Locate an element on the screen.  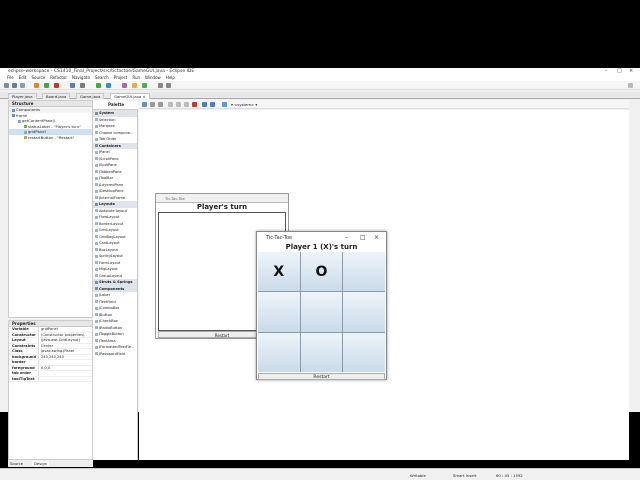
palette-label: GridBagLayout is located at coordinates (112, 236).